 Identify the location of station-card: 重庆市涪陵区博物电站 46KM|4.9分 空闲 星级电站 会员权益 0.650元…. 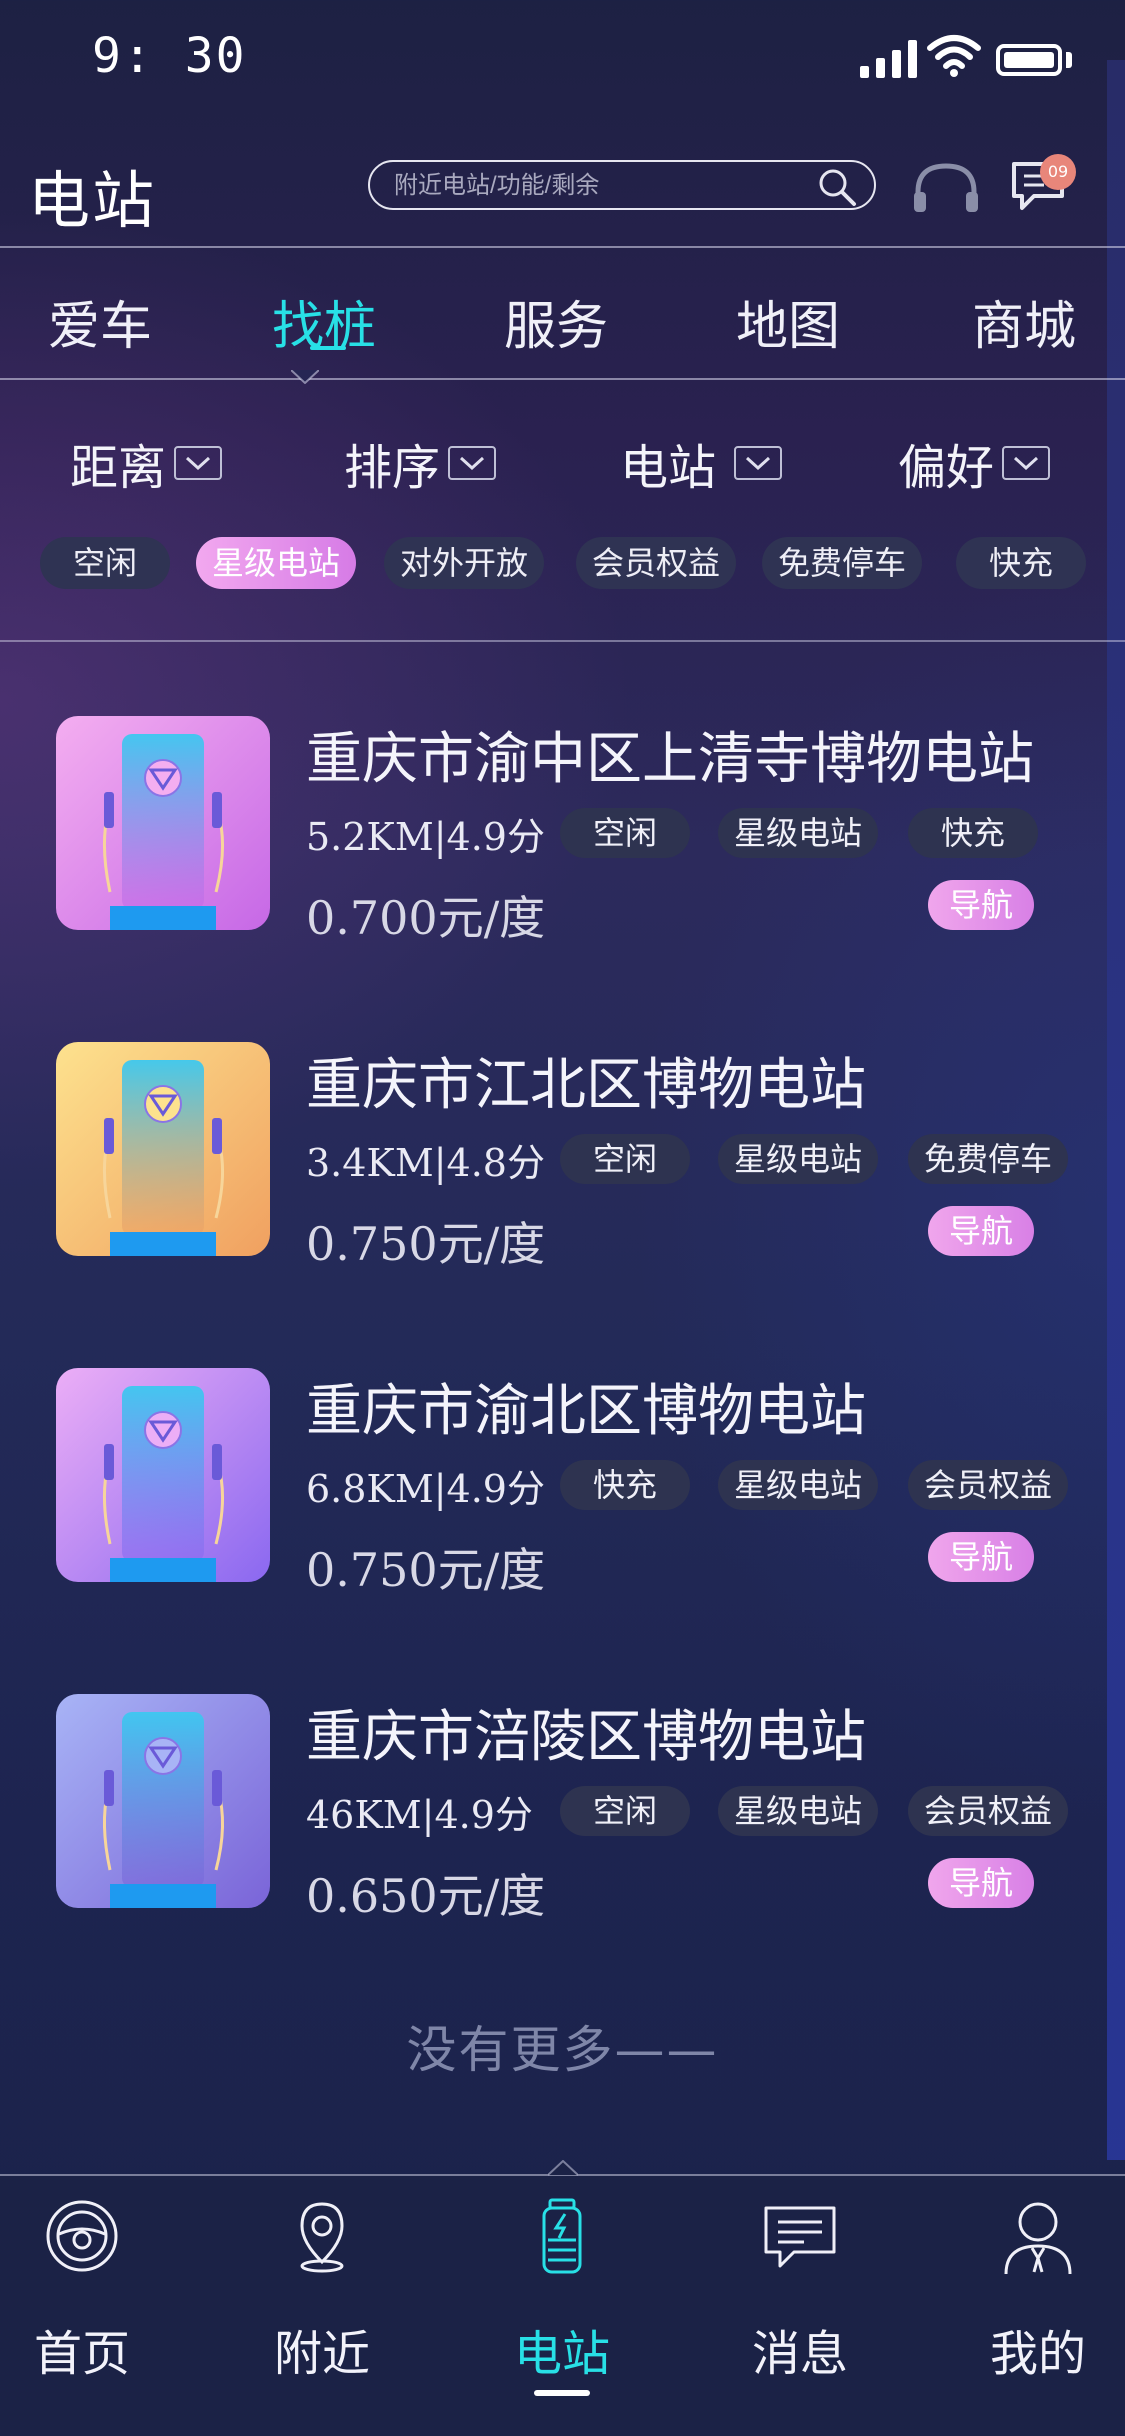
(562, 1824).